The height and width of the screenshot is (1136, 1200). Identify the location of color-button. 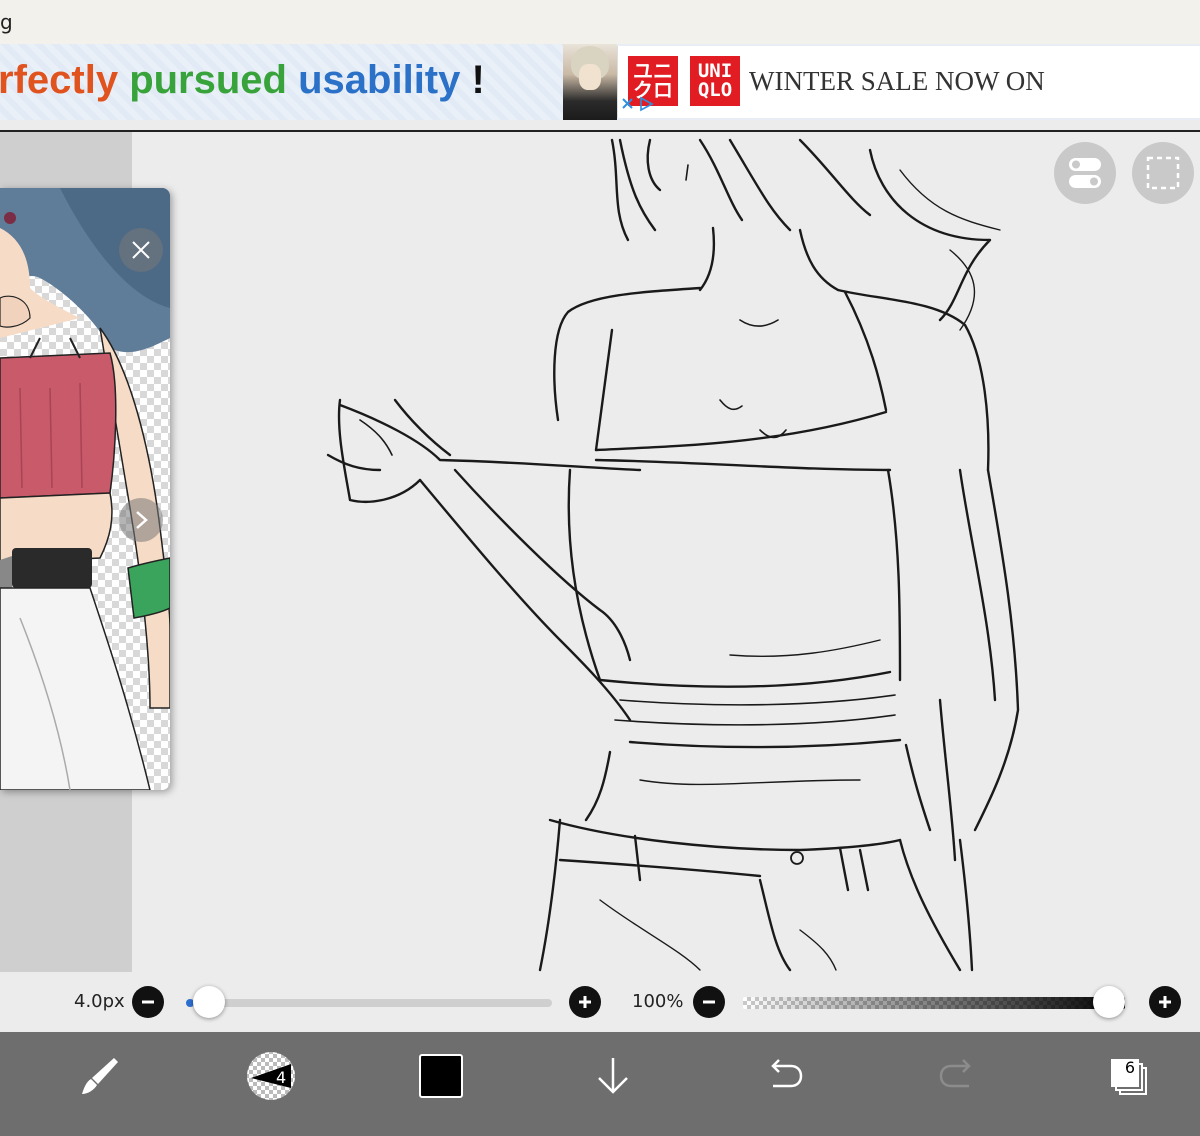
(441, 1076).